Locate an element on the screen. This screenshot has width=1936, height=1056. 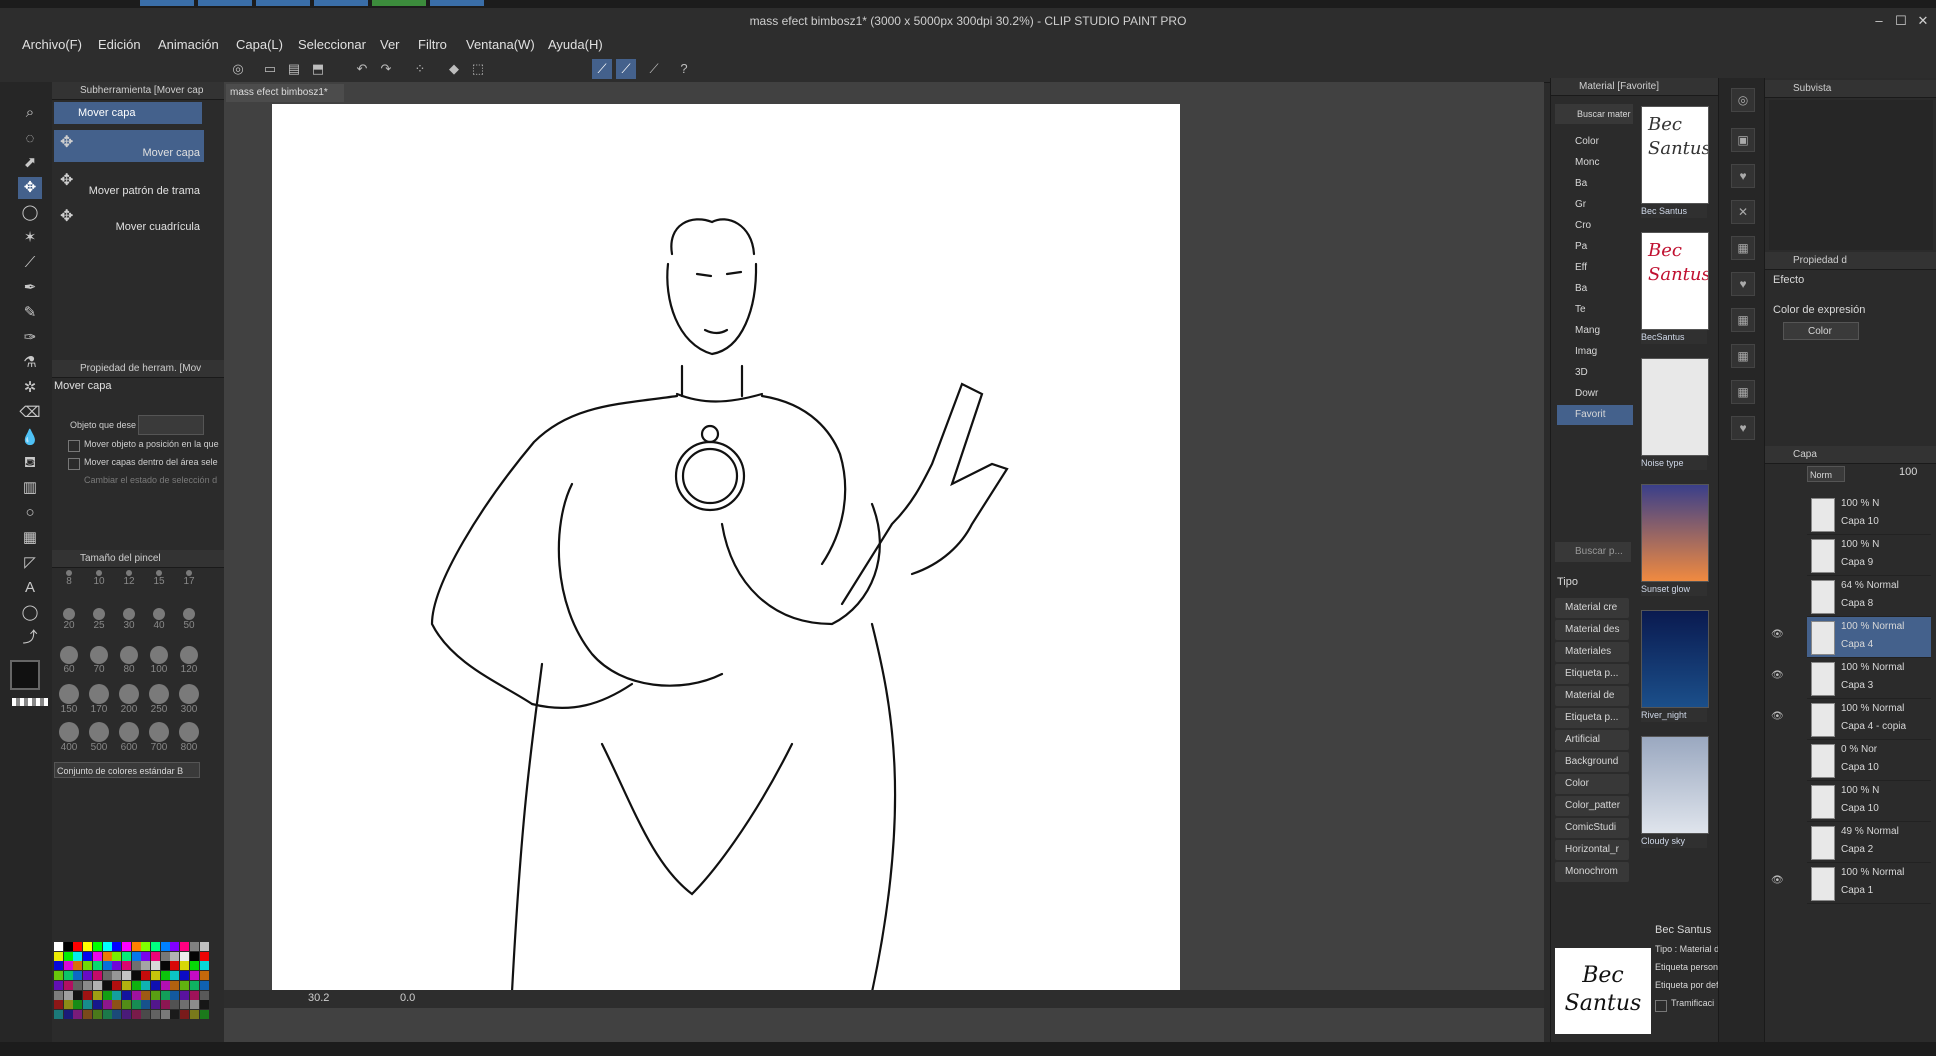
undo-icon: ↶ is located at coordinates (362, 69).